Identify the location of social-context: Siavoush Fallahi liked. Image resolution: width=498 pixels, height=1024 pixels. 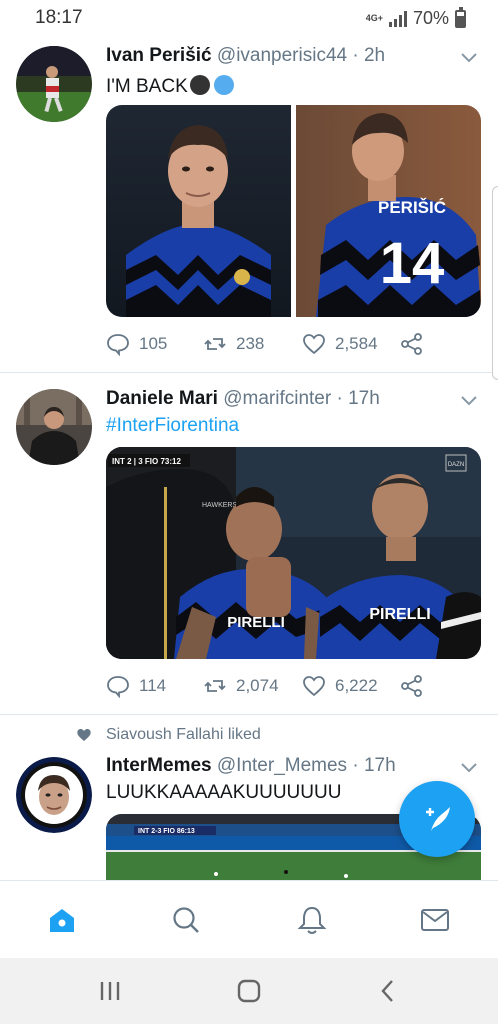
(168, 735).